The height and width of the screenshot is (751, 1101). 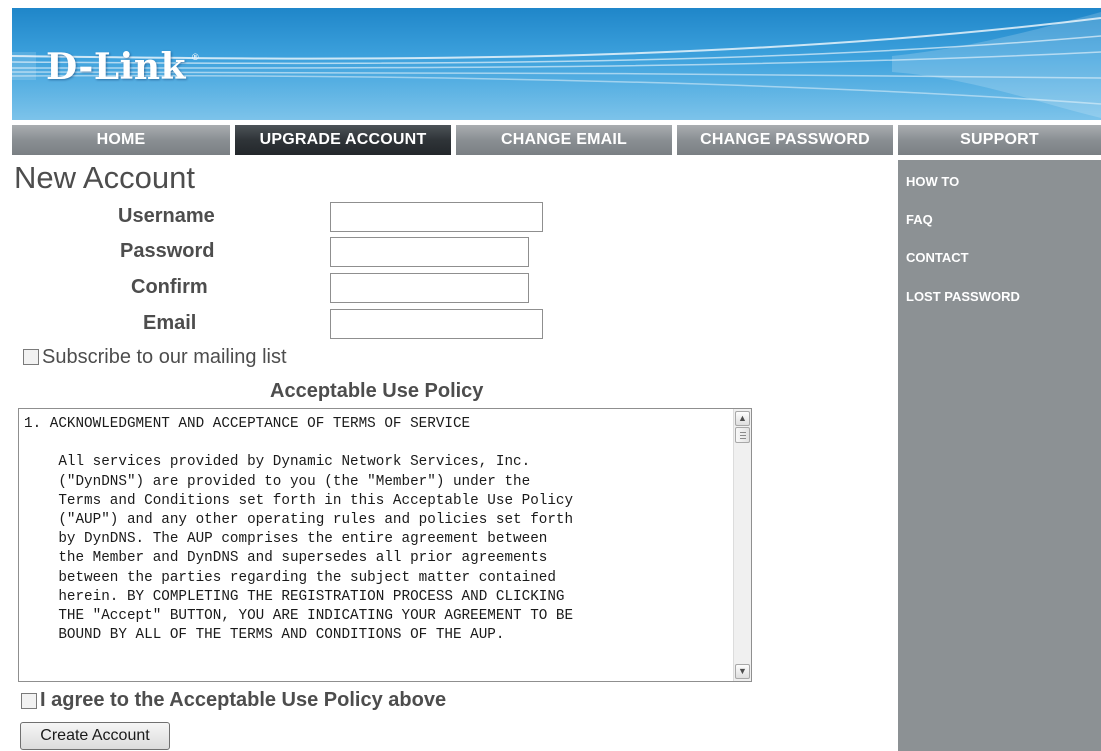 I want to click on username-label: Username, so click(x=166, y=216).